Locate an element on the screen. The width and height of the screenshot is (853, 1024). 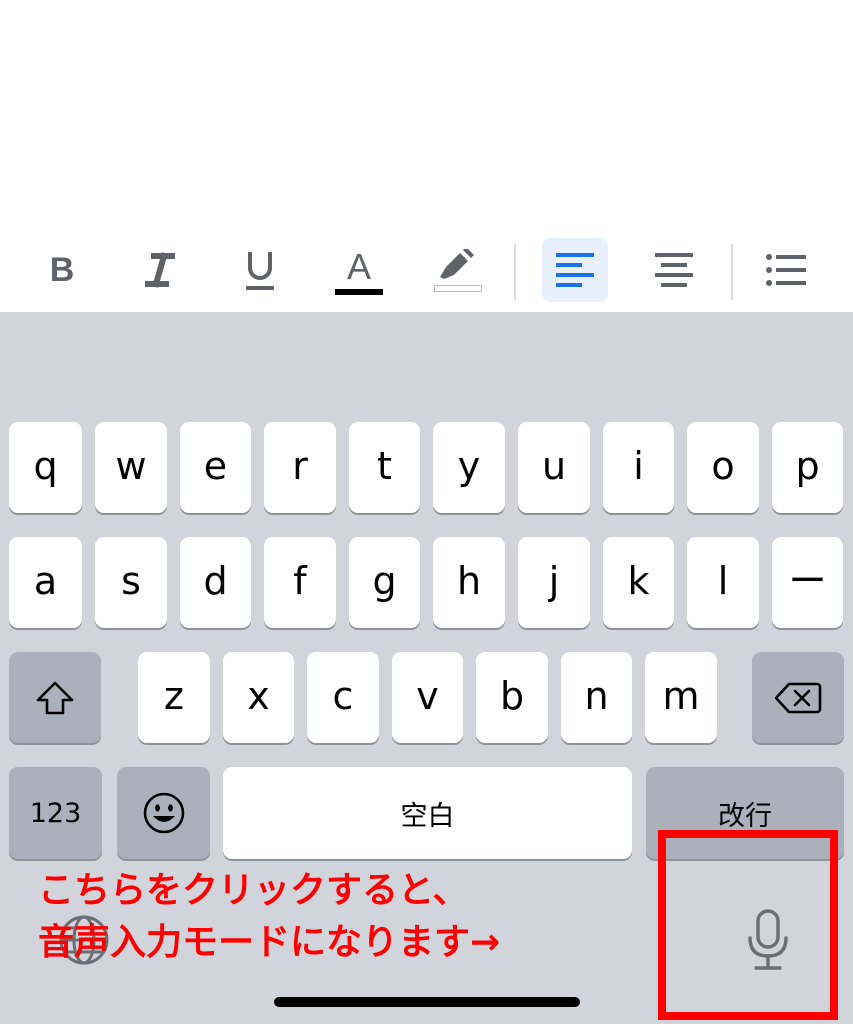
text-color-button: A is located at coordinates (359, 270).